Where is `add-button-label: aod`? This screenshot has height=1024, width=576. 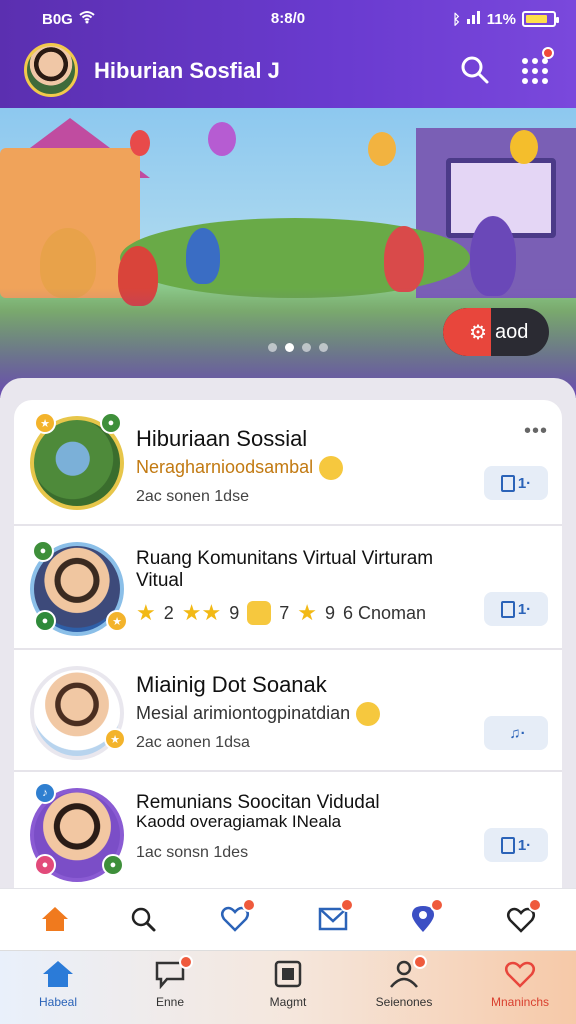
add-button-label: aod is located at coordinates (512, 331).